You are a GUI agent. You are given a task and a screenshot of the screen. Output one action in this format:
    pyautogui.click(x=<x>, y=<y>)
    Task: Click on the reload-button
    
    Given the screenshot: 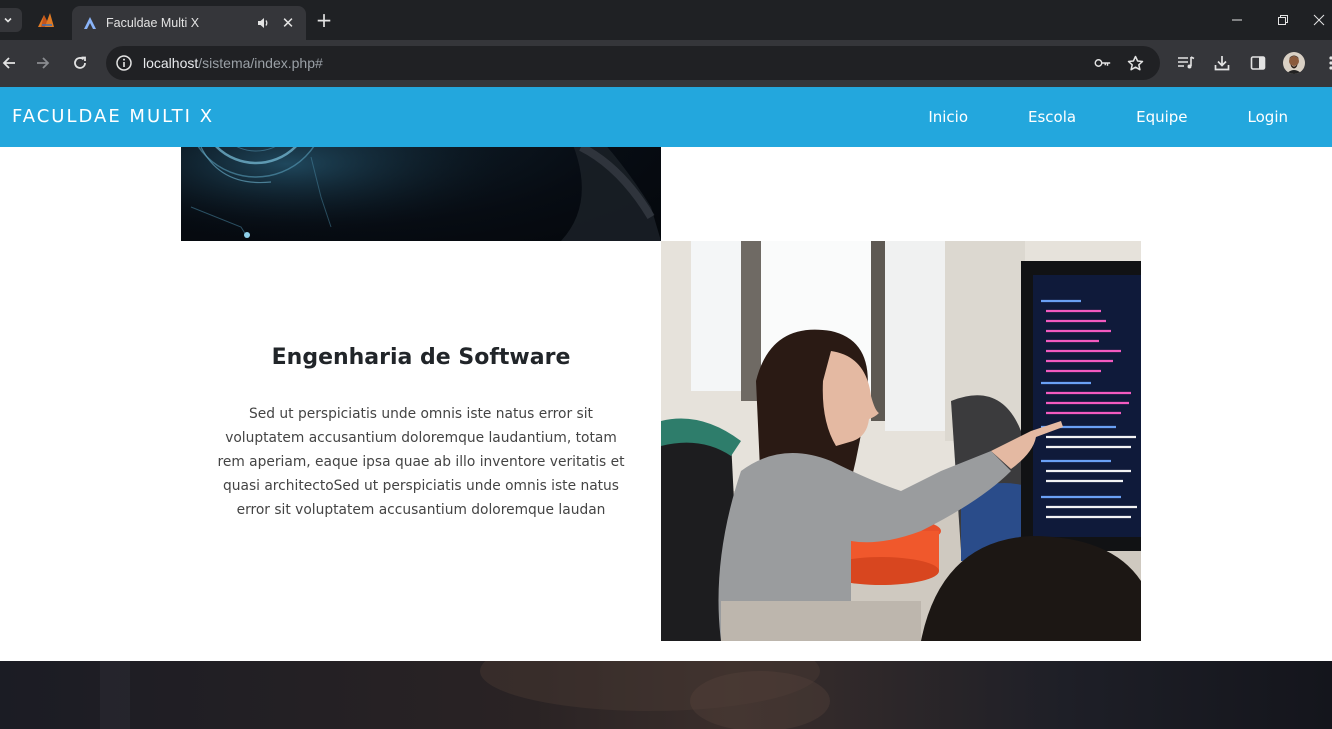 What is the action you would take?
    pyautogui.click(x=80, y=63)
    